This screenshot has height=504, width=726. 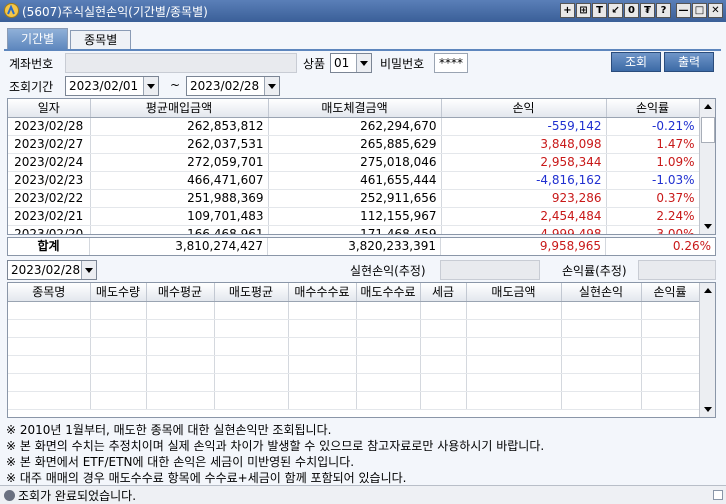 What do you see at coordinates (443, 292) in the screenshot?
I see `col-tax: 세금` at bounding box center [443, 292].